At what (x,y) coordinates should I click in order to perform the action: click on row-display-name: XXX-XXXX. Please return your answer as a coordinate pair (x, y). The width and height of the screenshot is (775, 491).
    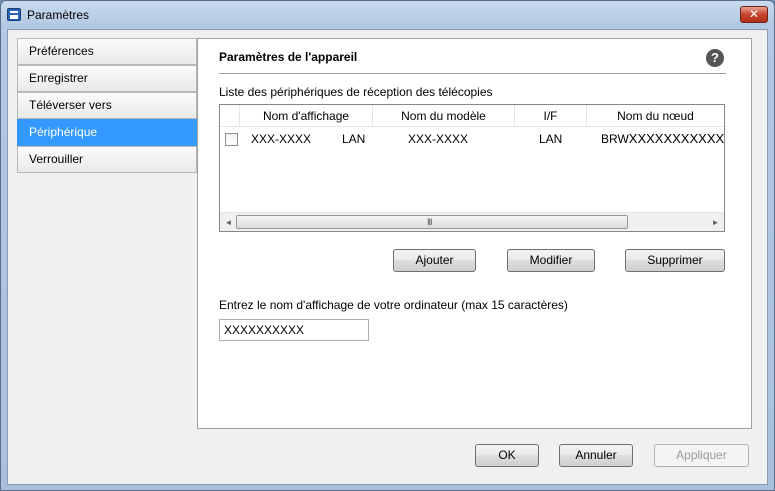
    Looking at the image, I should click on (281, 139).